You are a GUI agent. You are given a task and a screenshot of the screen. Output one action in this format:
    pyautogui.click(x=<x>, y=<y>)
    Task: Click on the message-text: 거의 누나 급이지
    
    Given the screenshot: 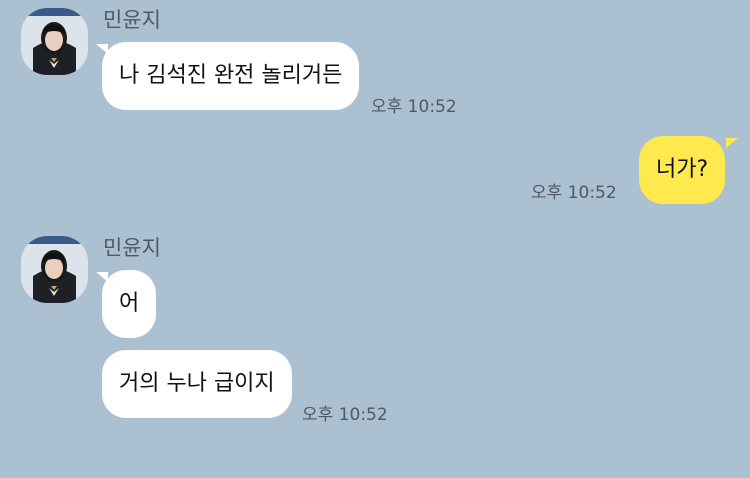 What is the action you would take?
    pyautogui.click(x=197, y=383)
    